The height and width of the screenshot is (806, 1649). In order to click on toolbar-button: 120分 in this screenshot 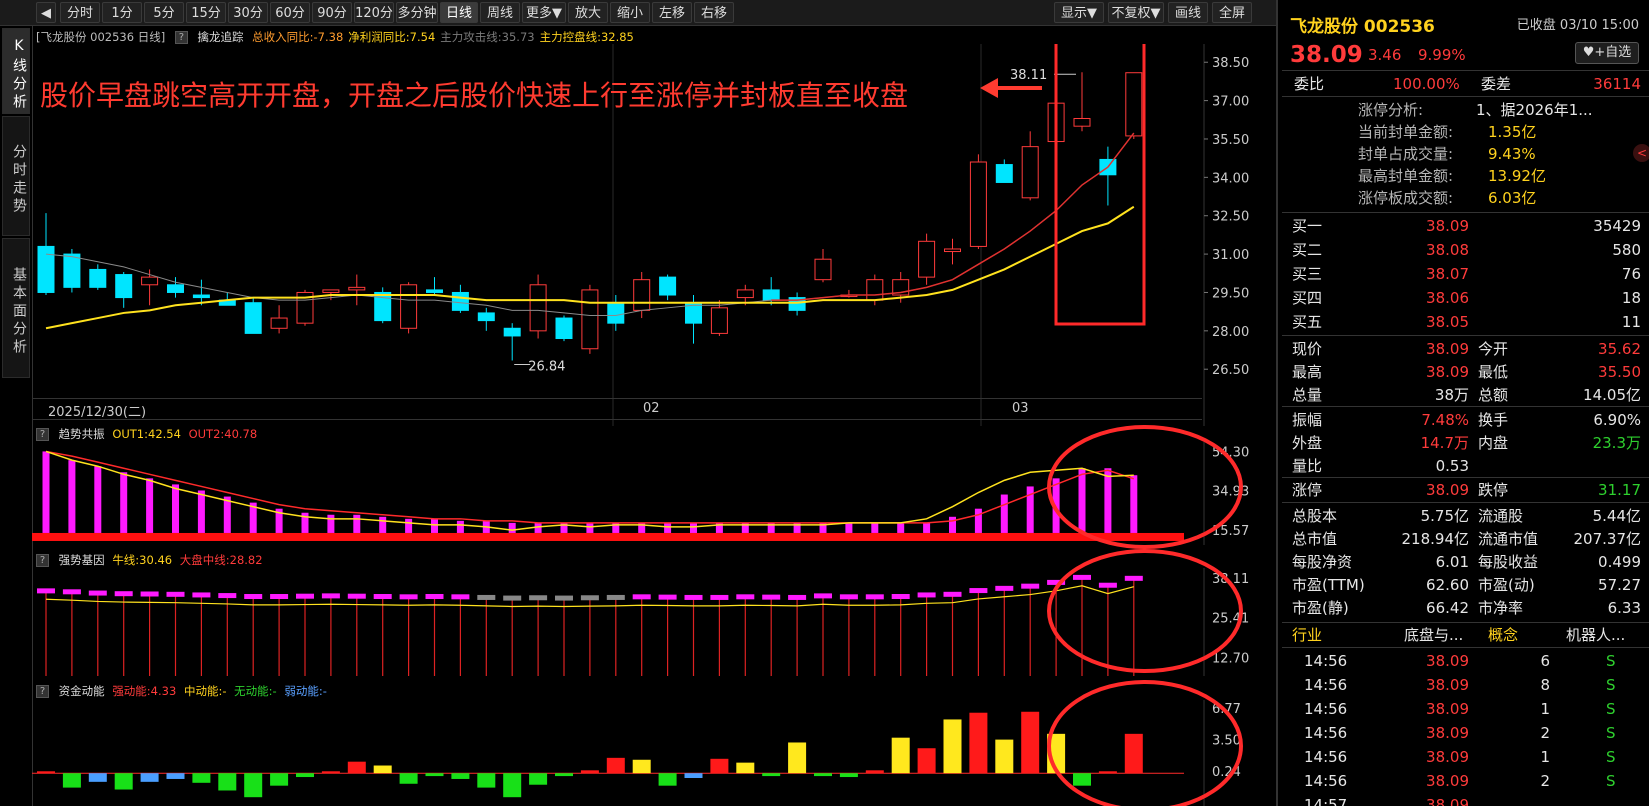, I will do `click(374, 12)`.